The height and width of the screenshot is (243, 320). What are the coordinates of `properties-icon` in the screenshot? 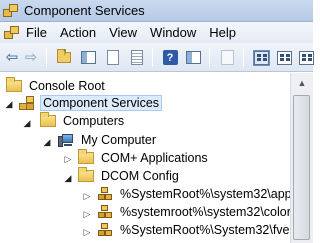 It's located at (113, 57).